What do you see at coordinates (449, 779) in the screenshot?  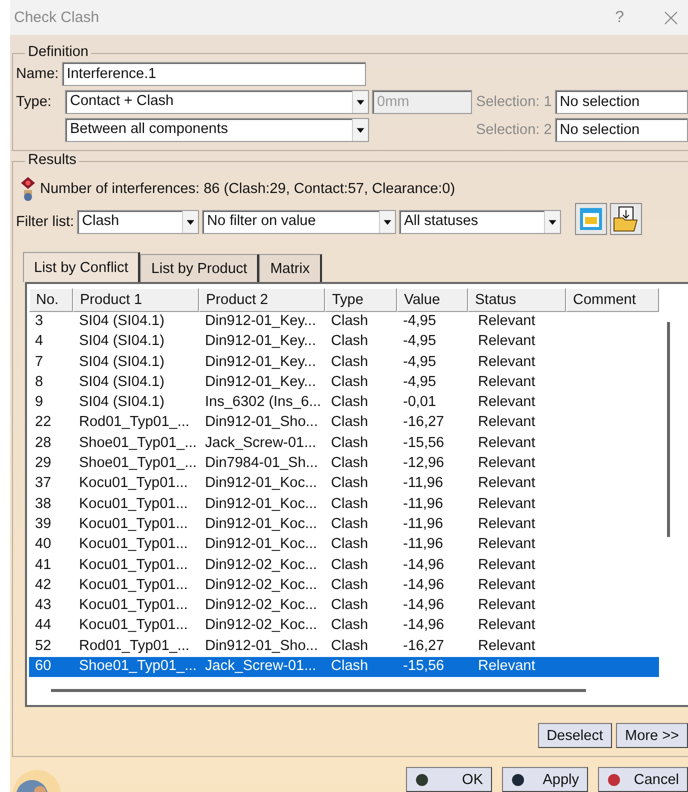 I see `dialog-button: OK` at bounding box center [449, 779].